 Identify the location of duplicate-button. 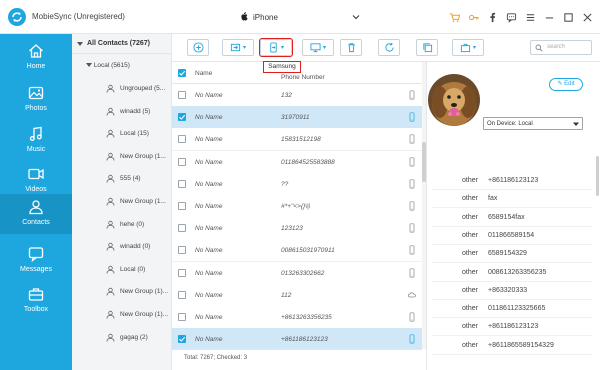
(427, 47).